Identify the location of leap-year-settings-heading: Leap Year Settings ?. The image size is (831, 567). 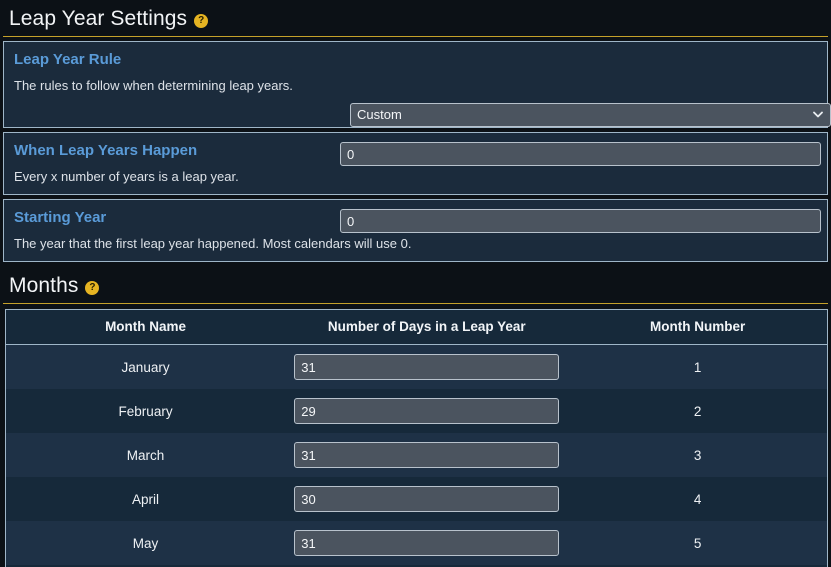
(415, 21).